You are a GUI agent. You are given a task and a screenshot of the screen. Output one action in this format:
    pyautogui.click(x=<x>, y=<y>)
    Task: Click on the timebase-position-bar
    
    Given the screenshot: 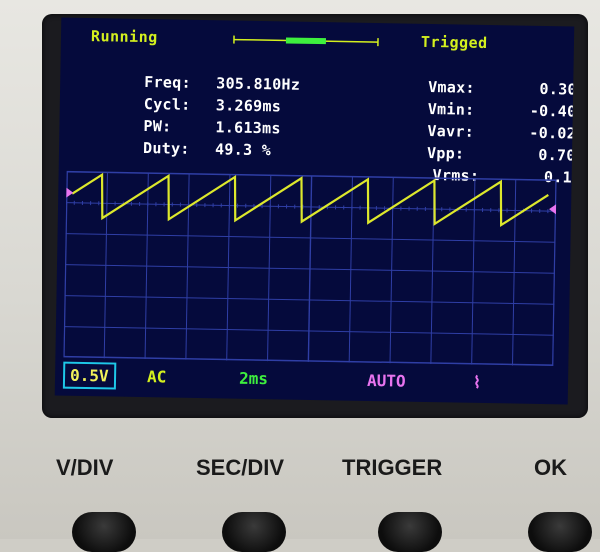 What is the action you would take?
    pyautogui.click(x=306, y=41)
    